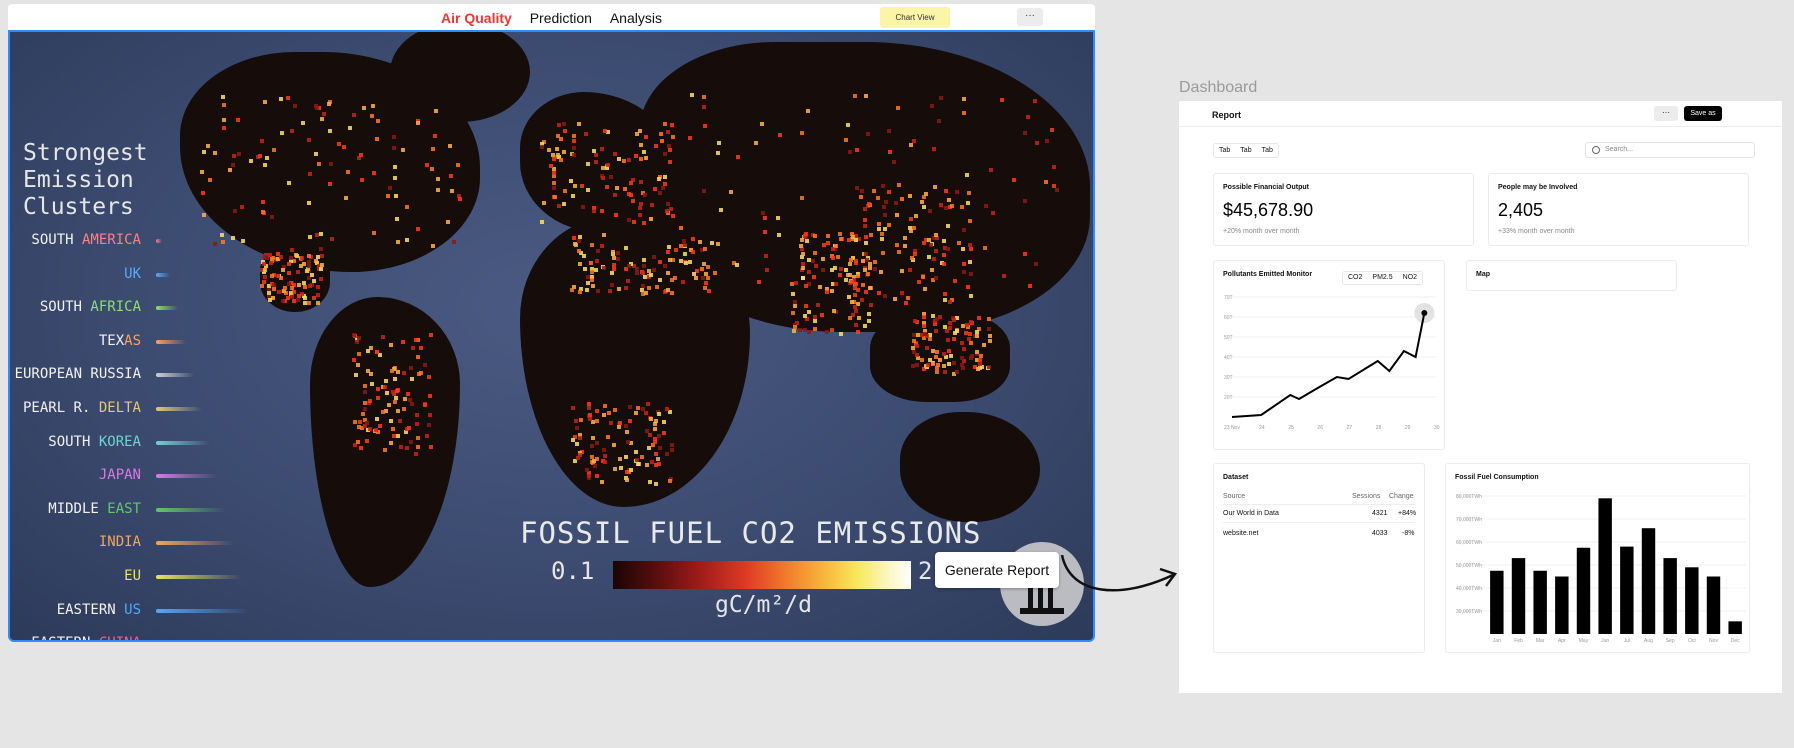 The image size is (1794, 748). Describe the element at coordinates (132, 274) in the screenshot. I see `legend-item: UK` at that location.